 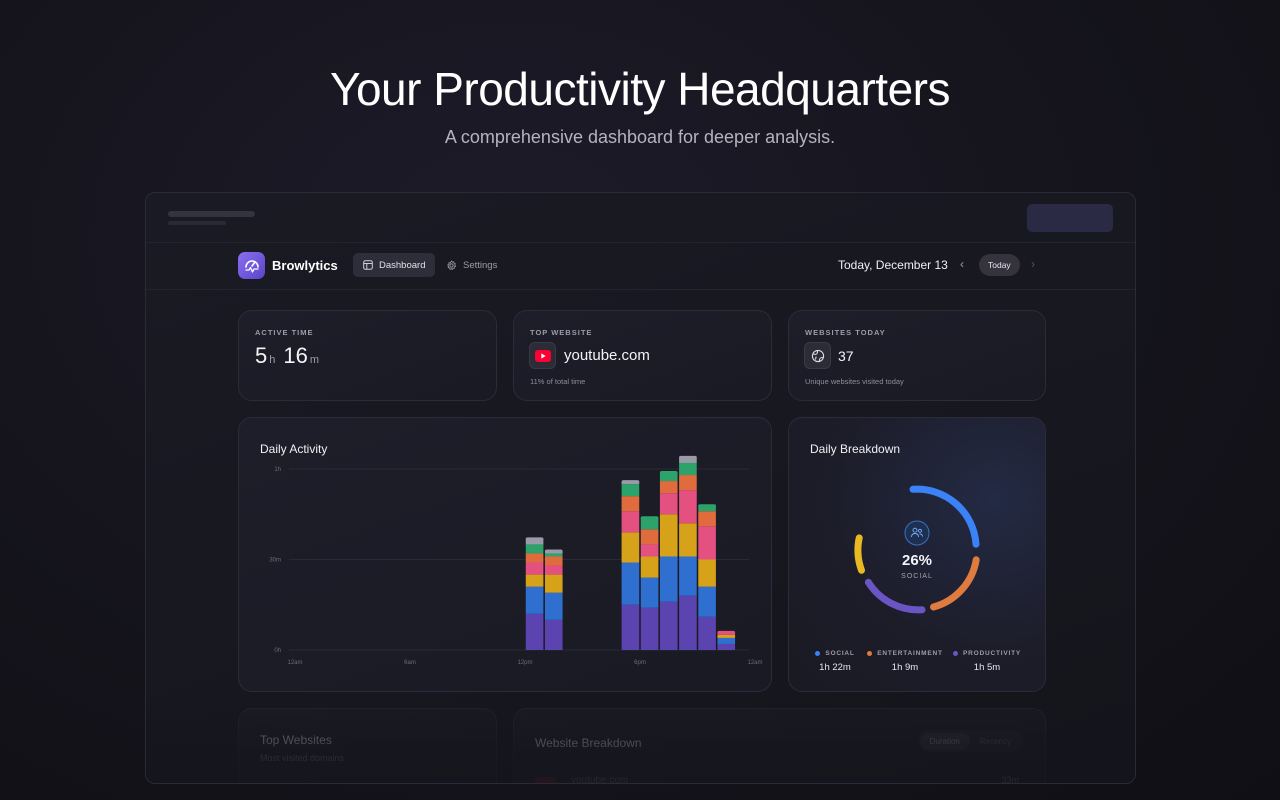 I want to click on x-tick-label: 6pm, so click(x=640, y=663).